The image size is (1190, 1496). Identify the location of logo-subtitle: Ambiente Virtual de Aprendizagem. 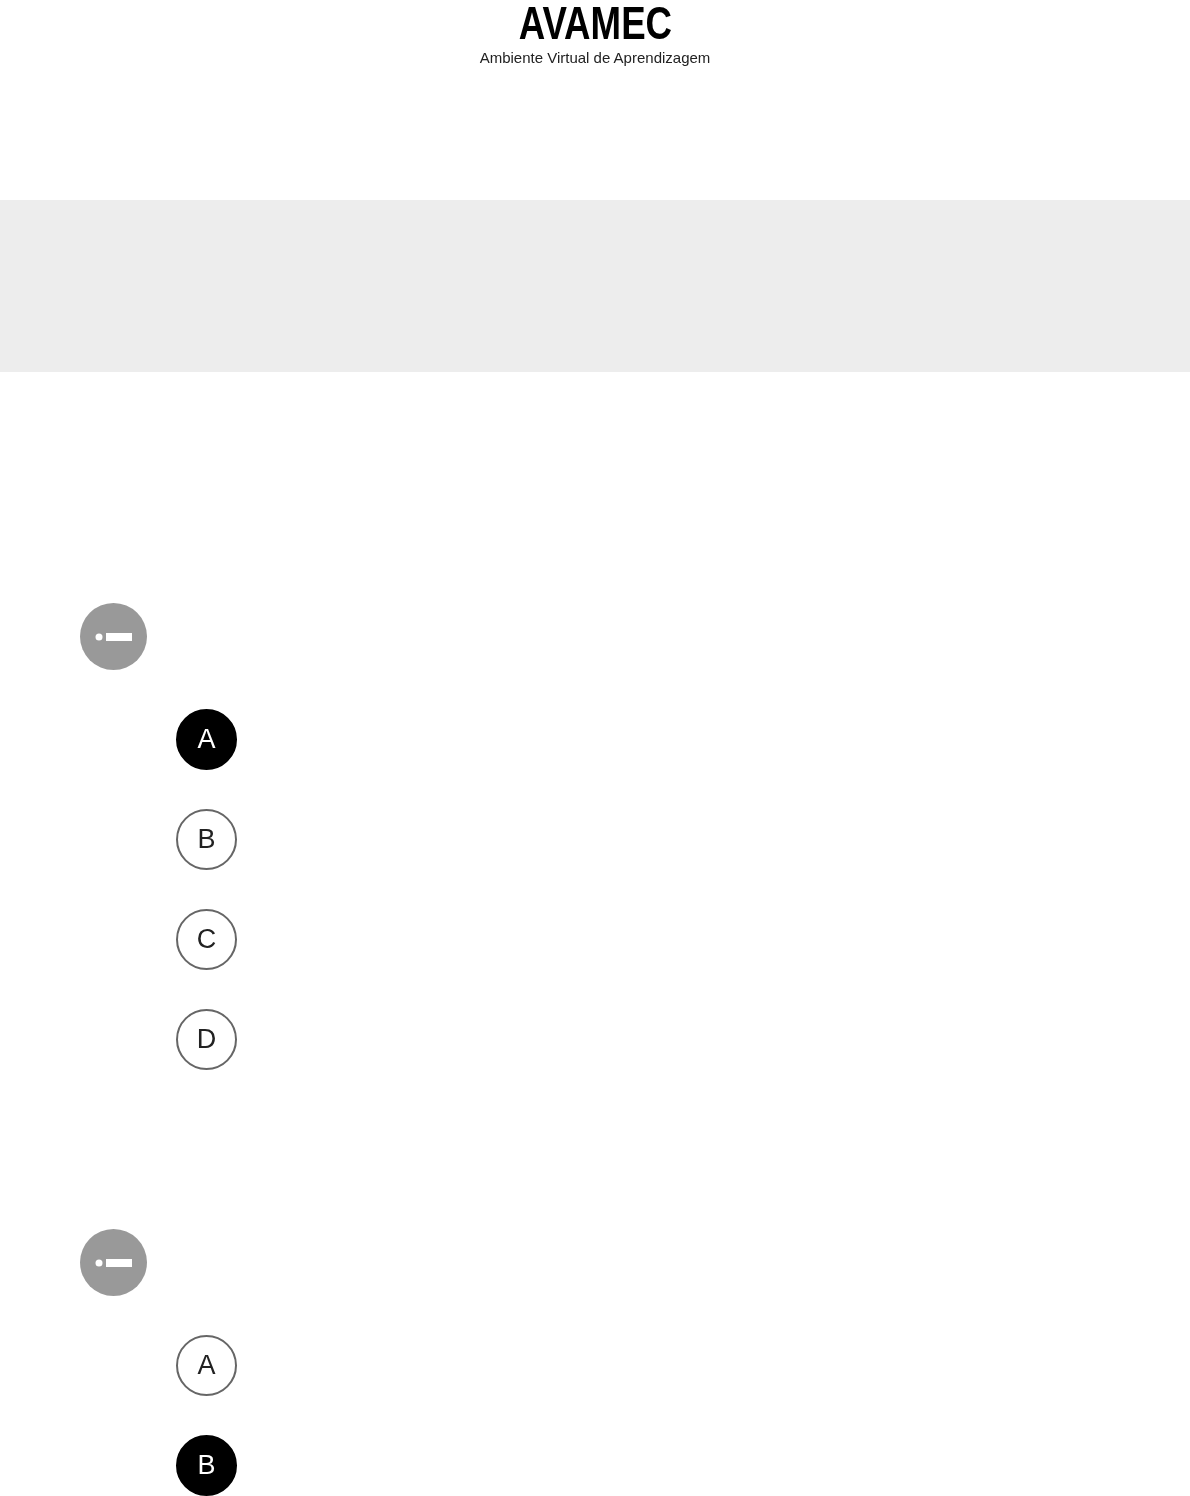
(595, 58).